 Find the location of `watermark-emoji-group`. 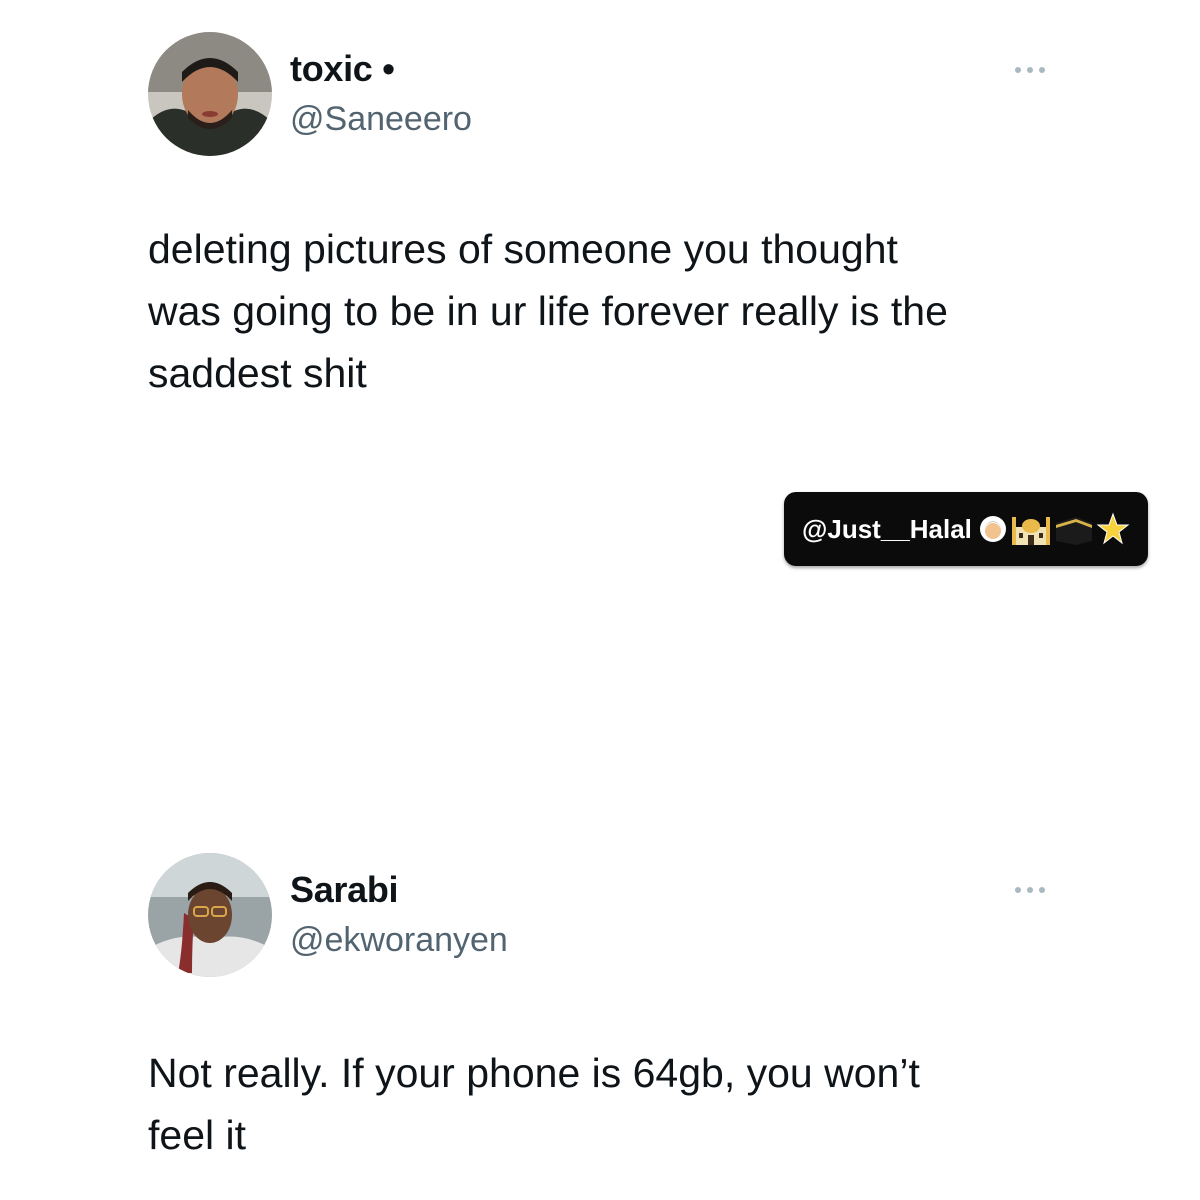

watermark-emoji-group is located at coordinates (1054, 529).